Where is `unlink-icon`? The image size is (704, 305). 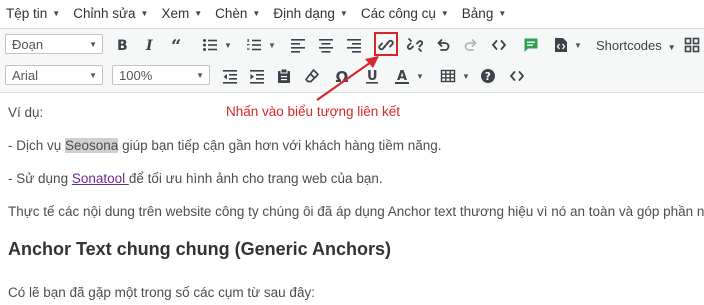
unlink-icon is located at coordinates (415, 45).